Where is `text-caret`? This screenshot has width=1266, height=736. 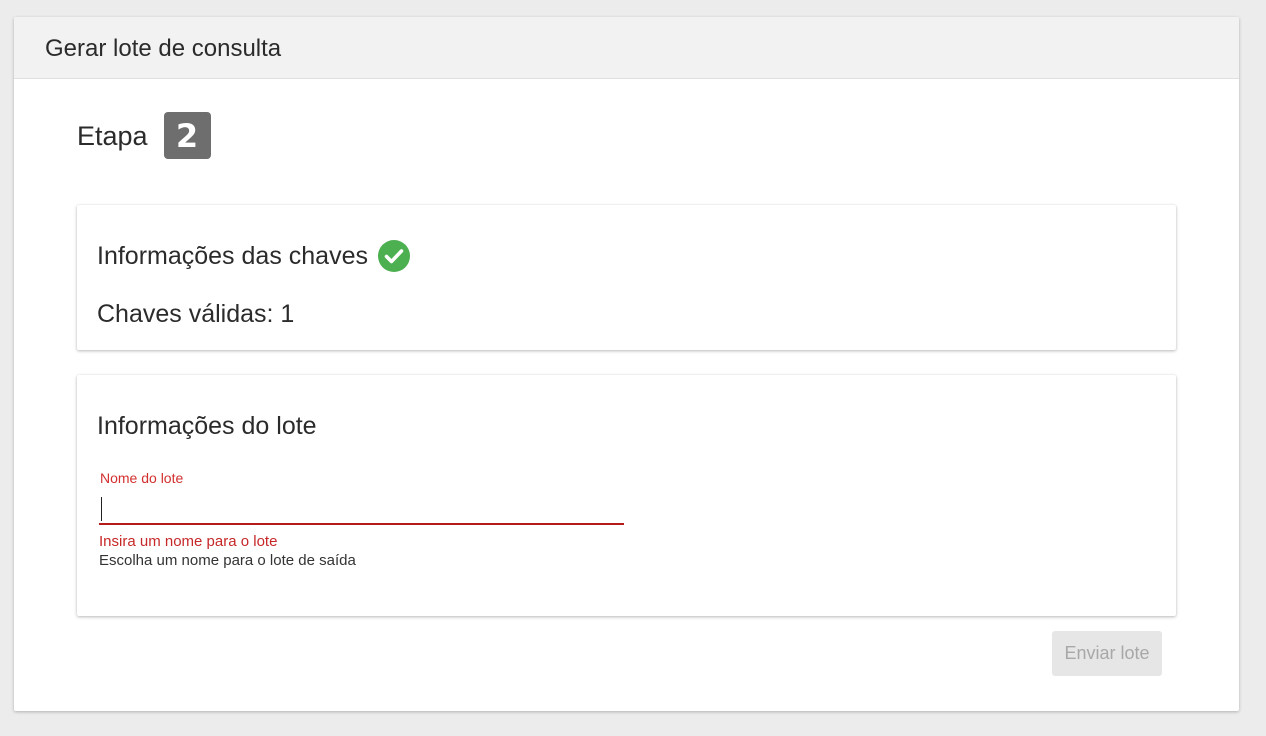
text-caret is located at coordinates (101, 509).